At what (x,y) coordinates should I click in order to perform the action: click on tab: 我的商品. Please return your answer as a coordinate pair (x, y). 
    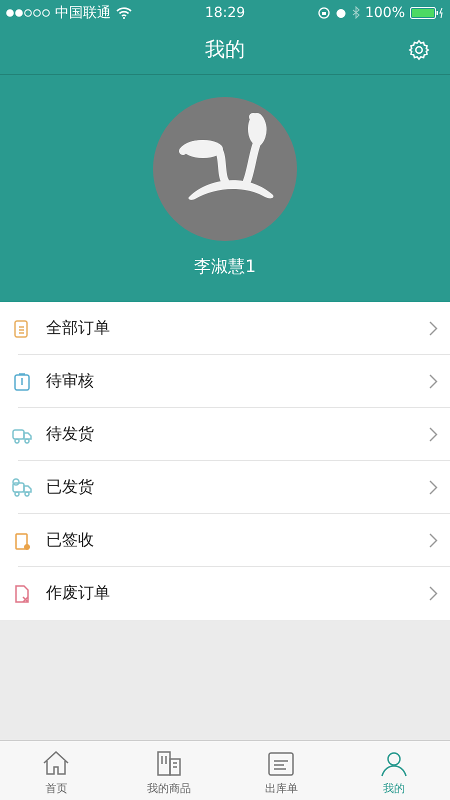
    Looking at the image, I should click on (168, 770).